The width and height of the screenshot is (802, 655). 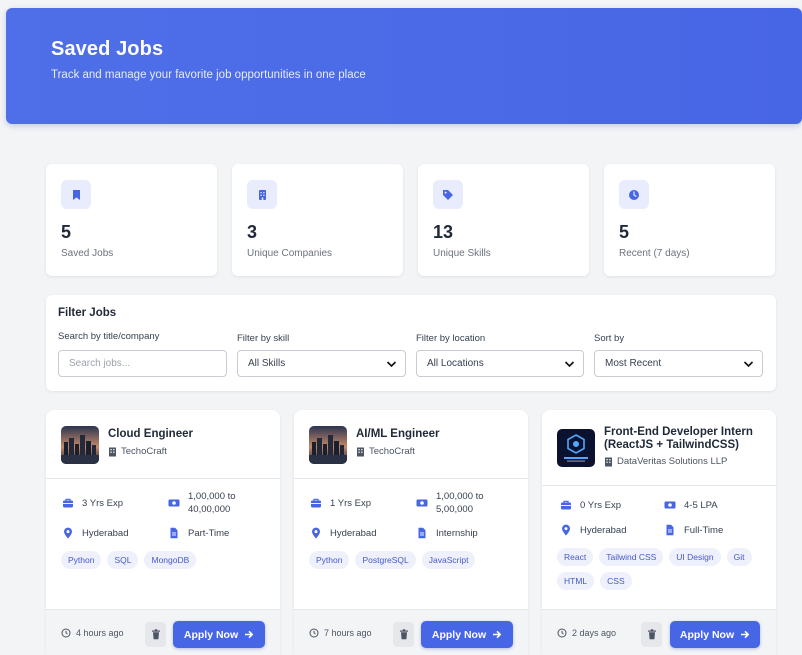 I want to click on card-footer: 4 hours ago Apply Now, so click(x=163, y=632).